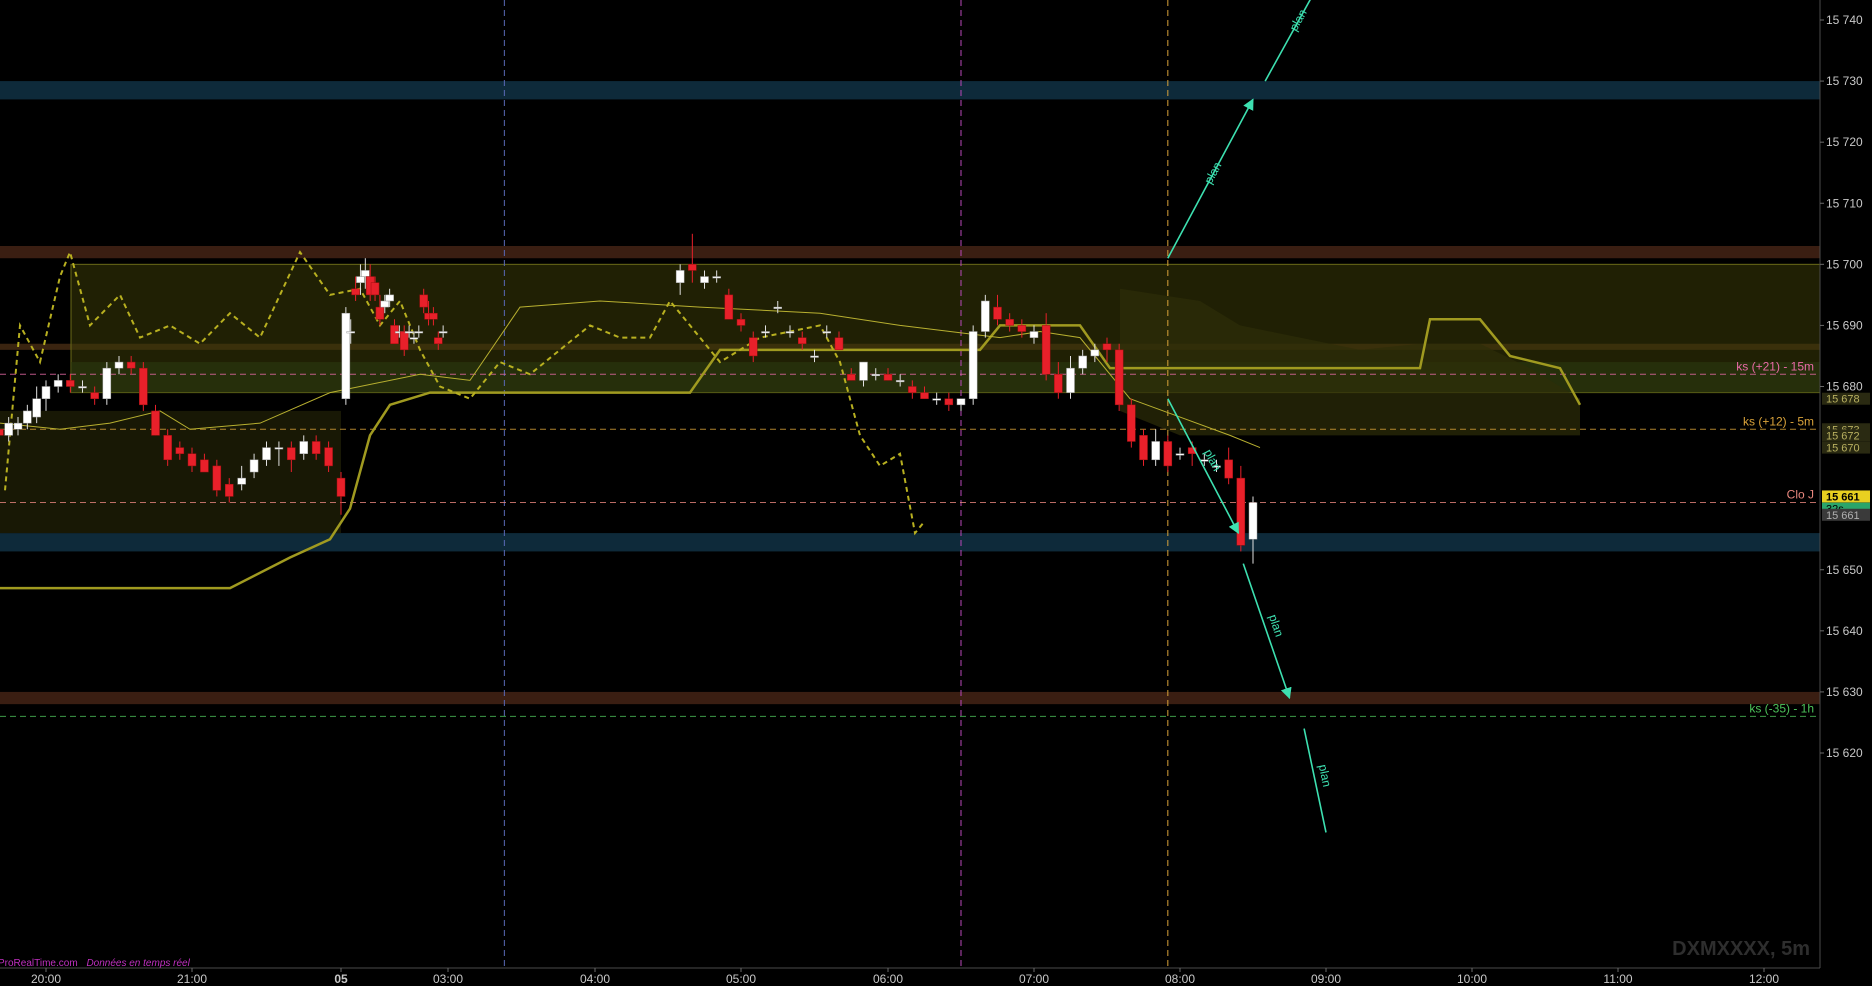 The image size is (1872, 986). I want to click on source-name: ProRealTime.com, so click(39, 963).